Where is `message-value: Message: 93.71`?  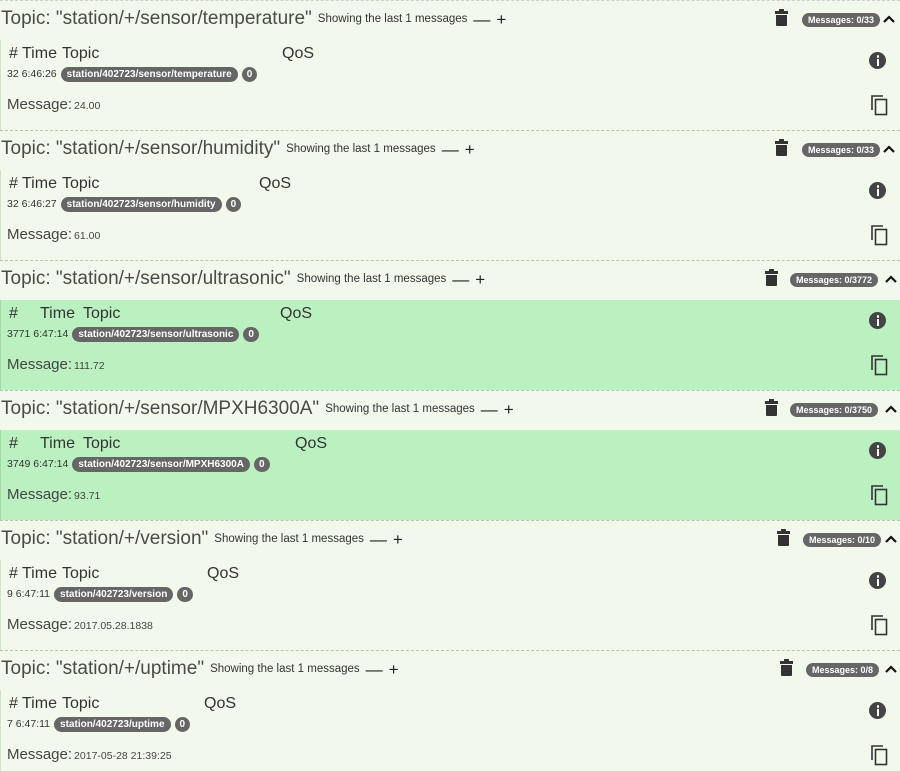 message-value: Message: 93.71 is located at coordinates (54, 494).